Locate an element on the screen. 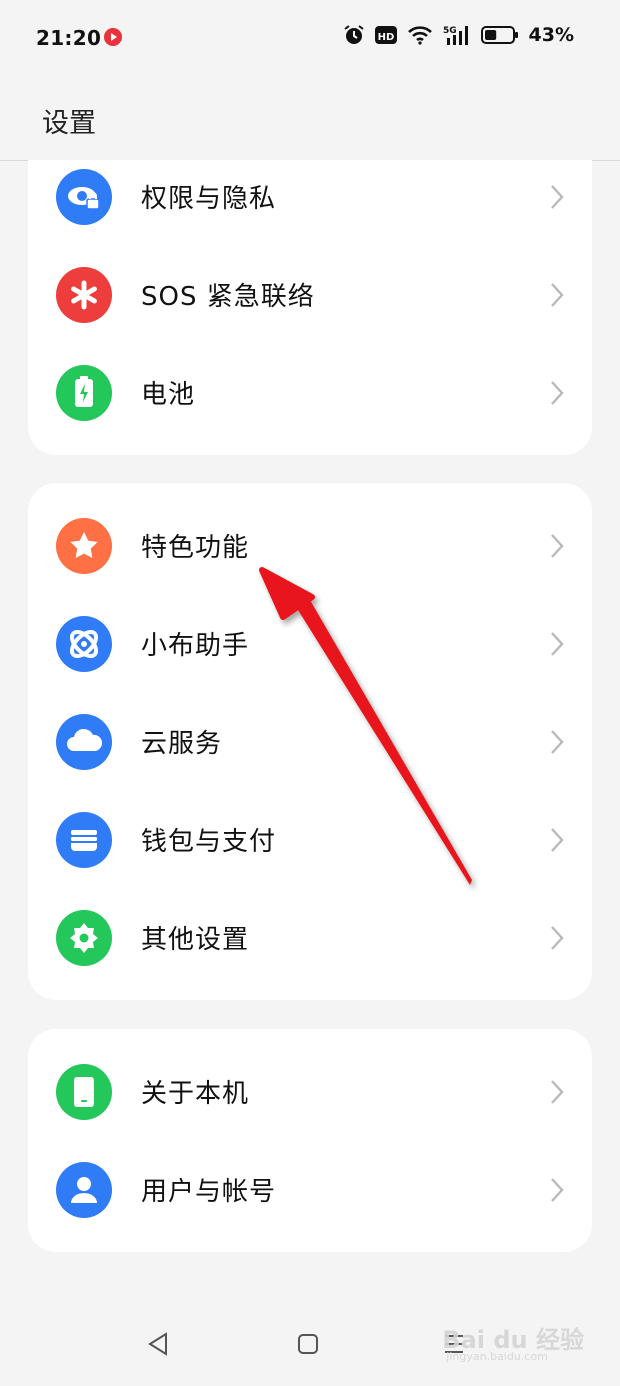  settings-item-label: 权限与隐私 is located at coordinates (209, 199).